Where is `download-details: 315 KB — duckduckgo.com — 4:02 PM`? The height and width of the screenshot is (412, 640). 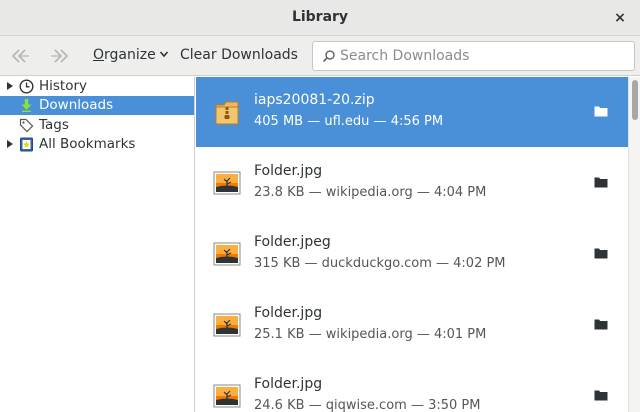 download-details: 315 KB — duckduckgo.com — 4:02 PM is located at coordinates (380, 263).